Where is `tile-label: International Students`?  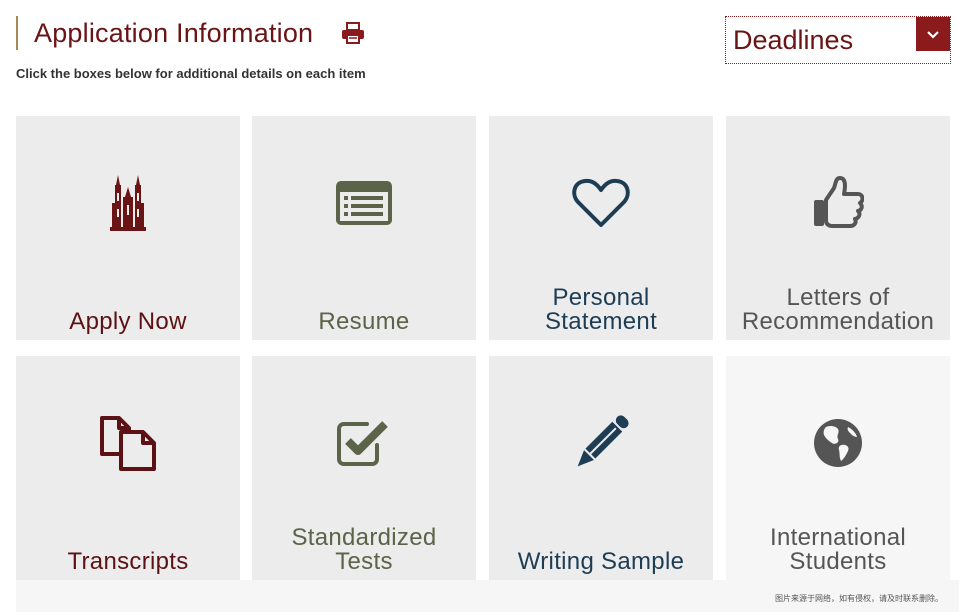 tile-label: International Students is located at coordinates (838, 549).